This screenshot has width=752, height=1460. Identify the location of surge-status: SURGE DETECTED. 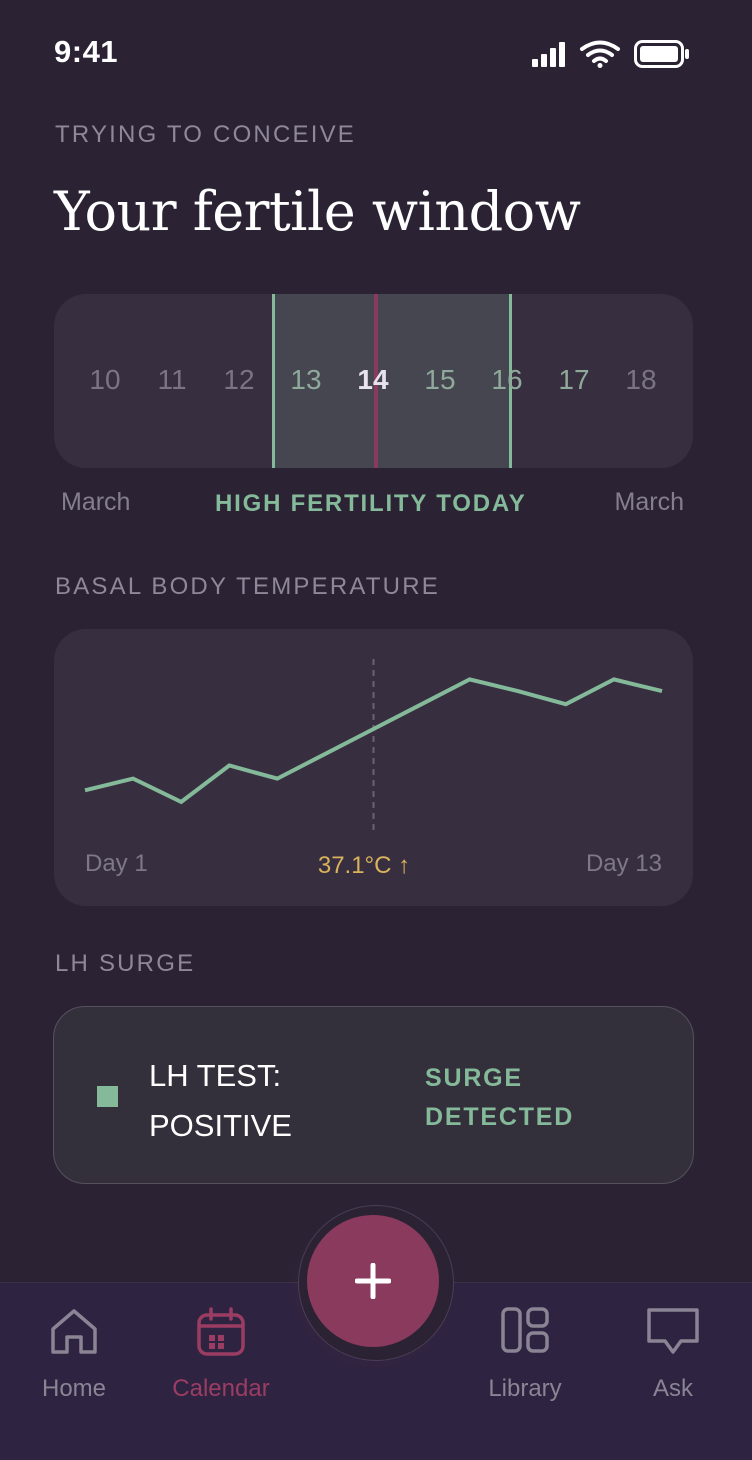
(500, 1097).